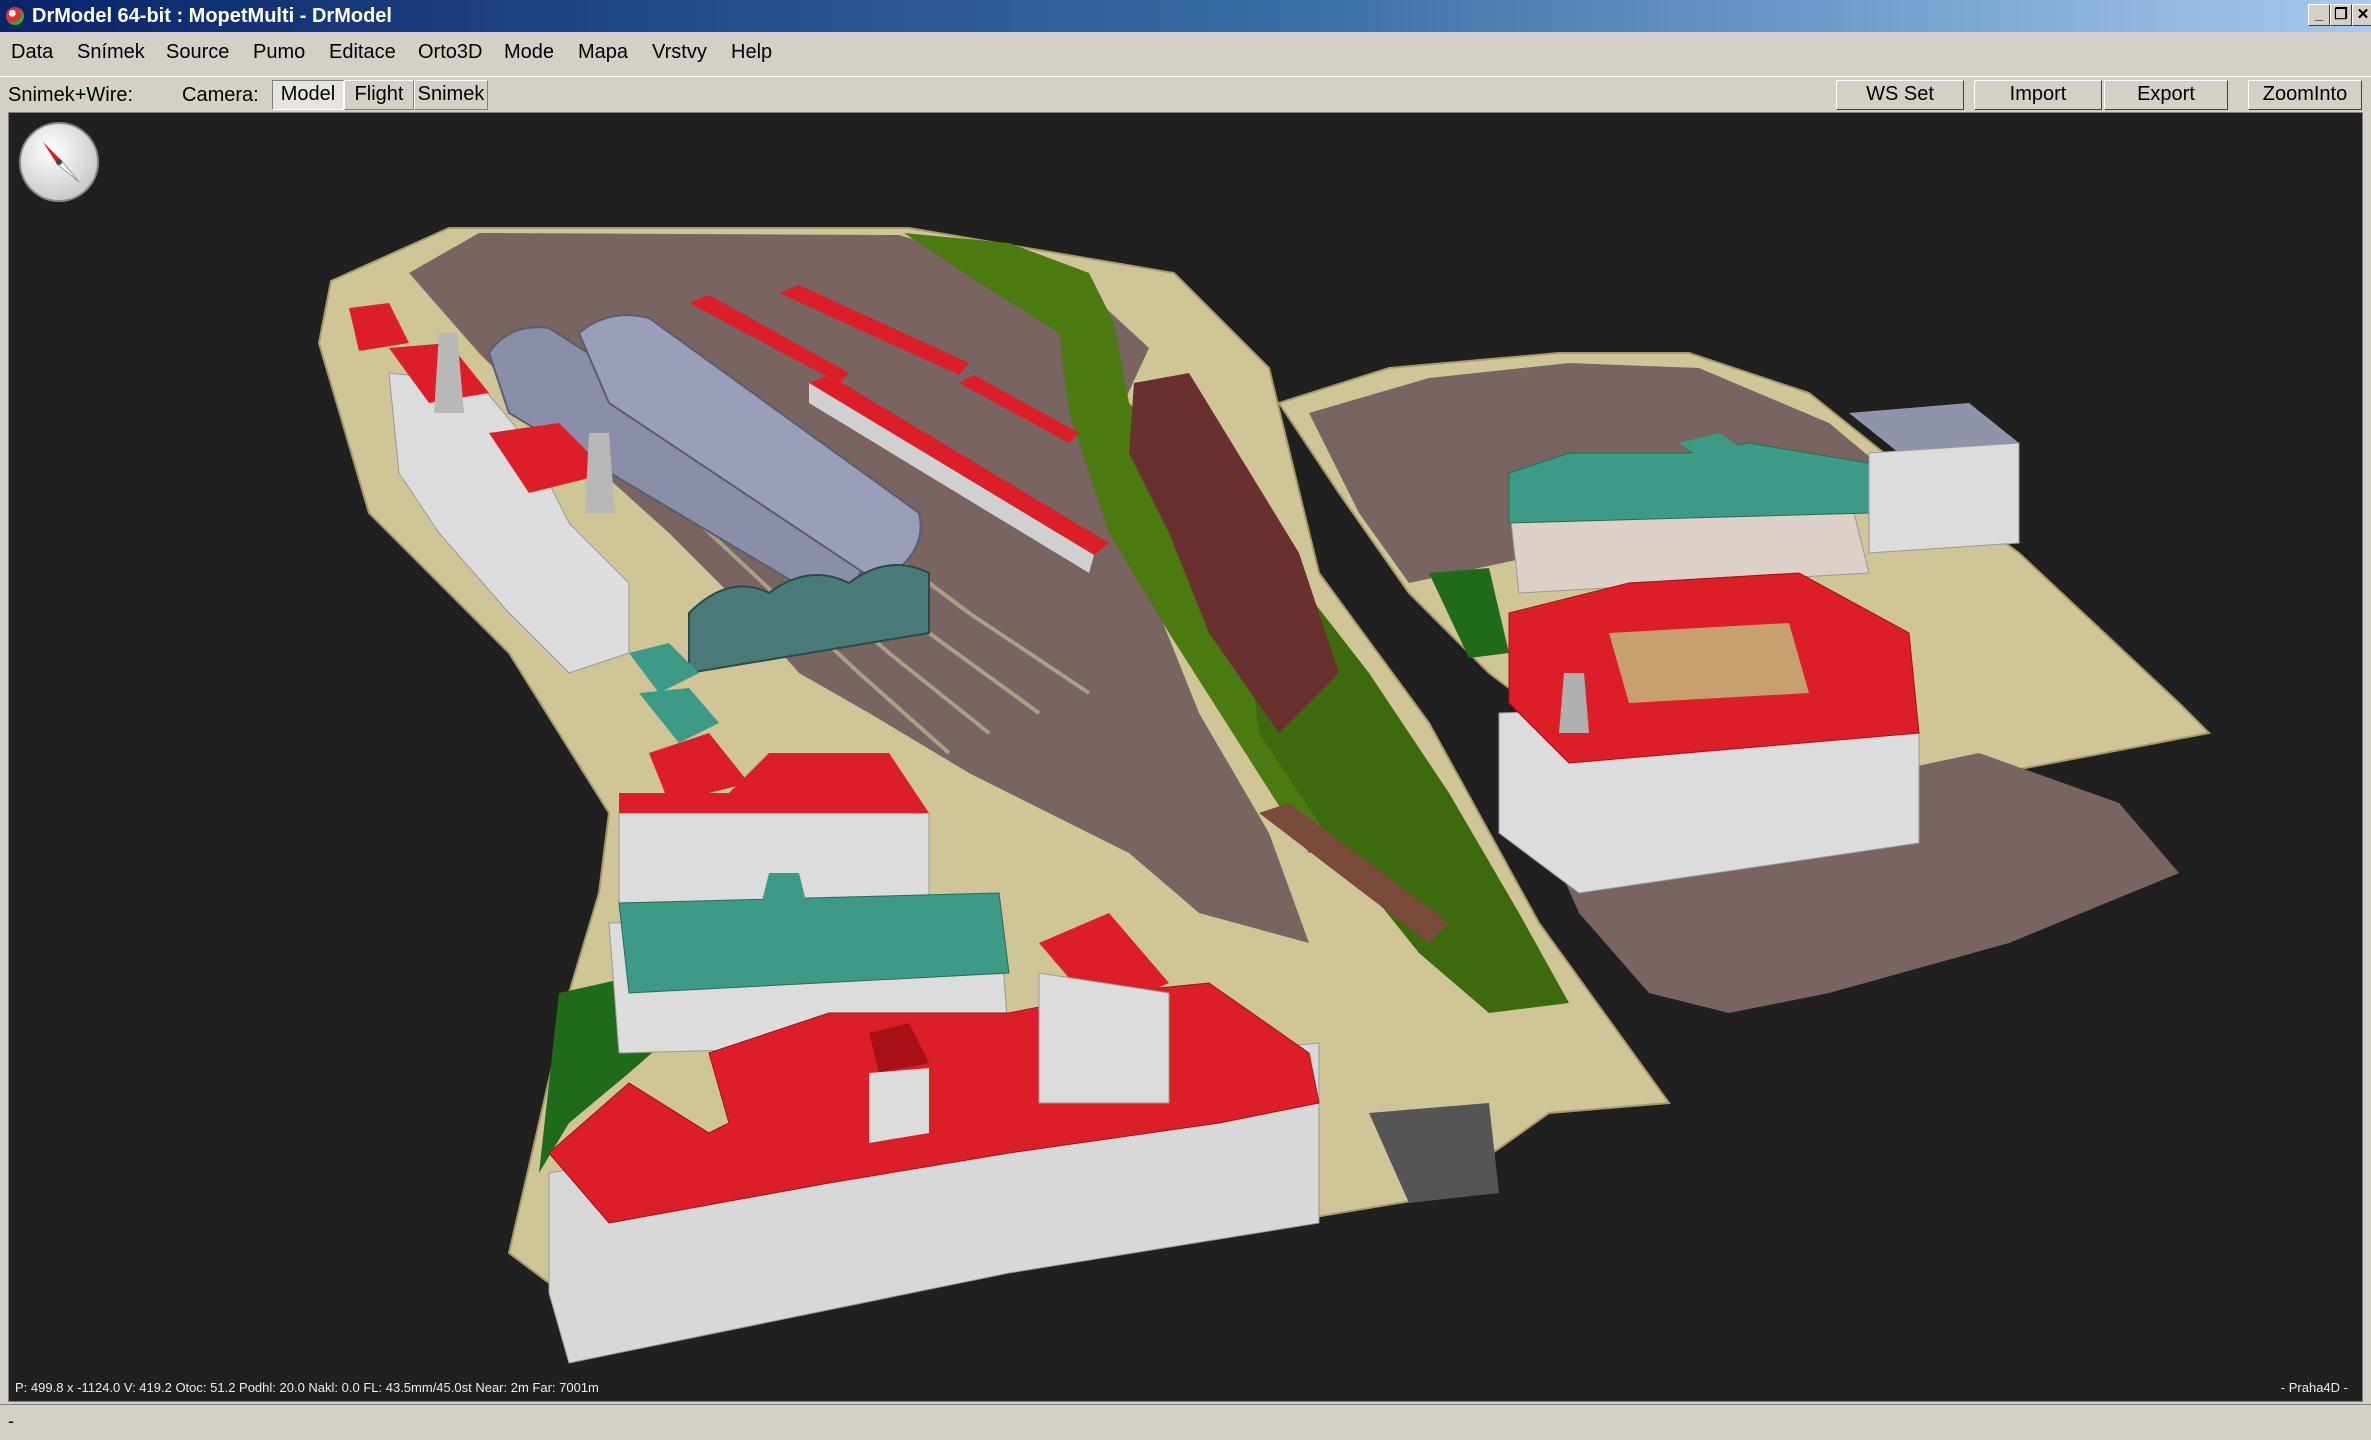 The width and height of the screenshot is (2371, 1440). Describe the element at coordinates (111, 52) in the screenshot. I see `menu-snimek: Snímek` at that location.